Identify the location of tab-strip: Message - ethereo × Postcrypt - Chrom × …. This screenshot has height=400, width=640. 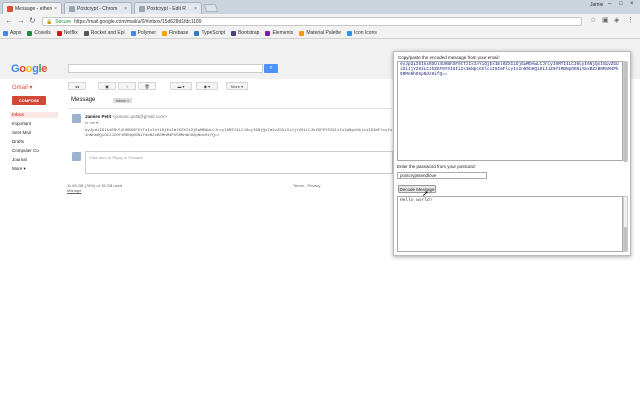
(320, 7).